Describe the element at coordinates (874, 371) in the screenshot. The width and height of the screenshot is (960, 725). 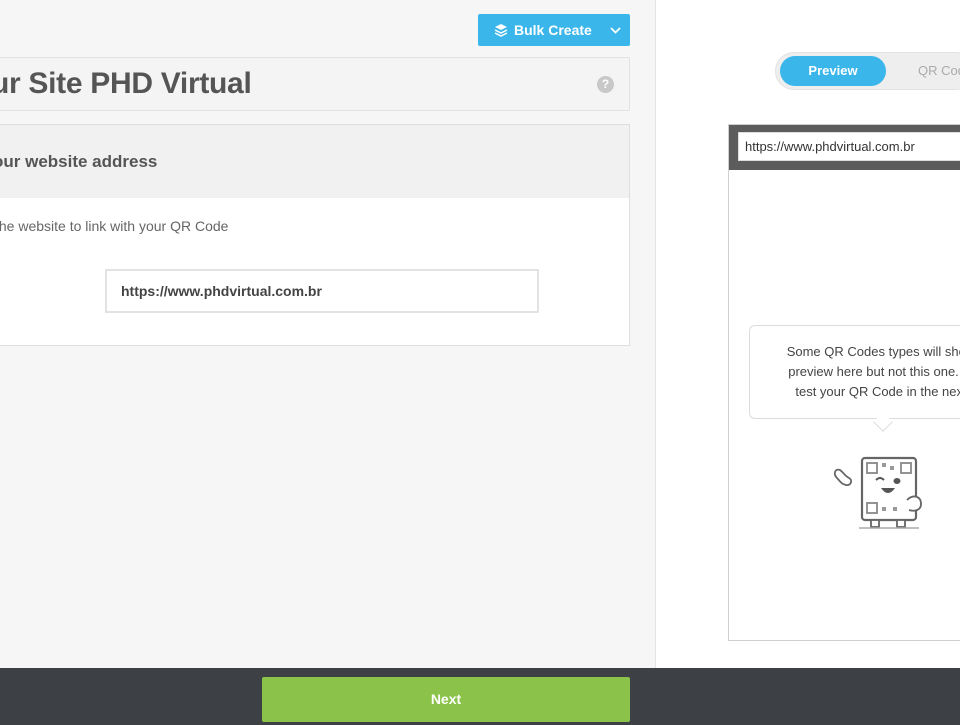
I see `bubble-line: preview here but not this one. Vi` at that location.